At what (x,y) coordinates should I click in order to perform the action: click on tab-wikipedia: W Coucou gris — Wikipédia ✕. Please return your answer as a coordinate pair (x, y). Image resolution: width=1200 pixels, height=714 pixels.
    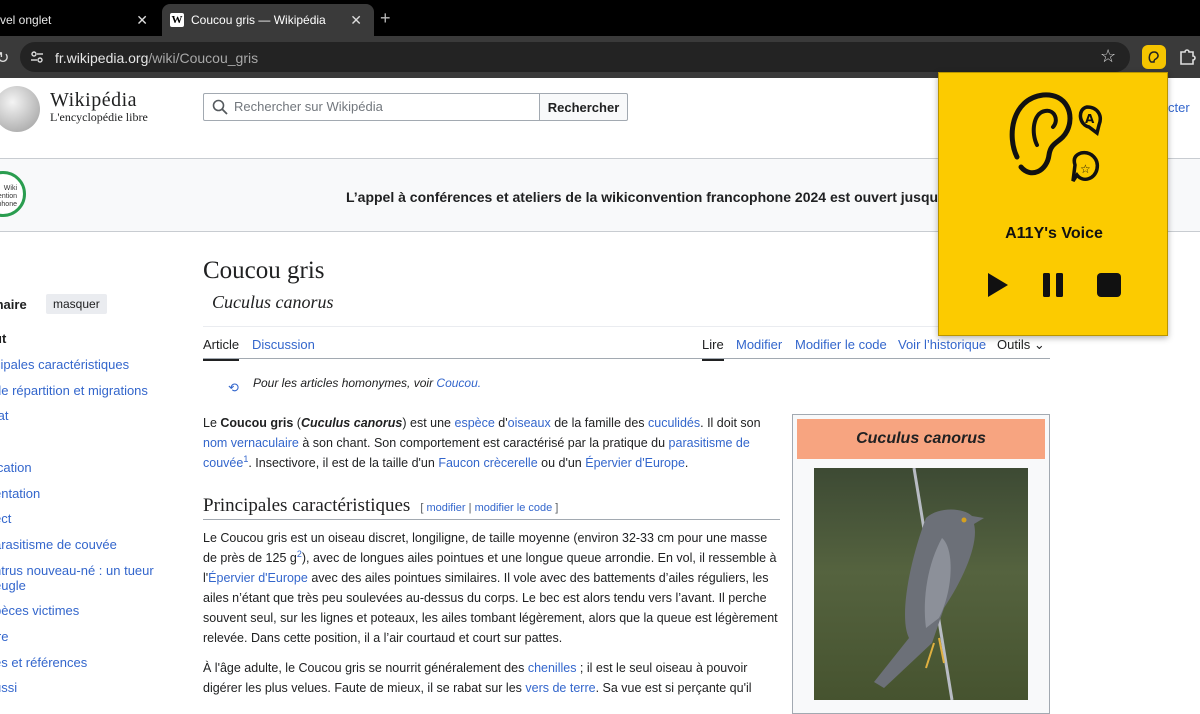
    Looking at the image, I should click on (268, 20).